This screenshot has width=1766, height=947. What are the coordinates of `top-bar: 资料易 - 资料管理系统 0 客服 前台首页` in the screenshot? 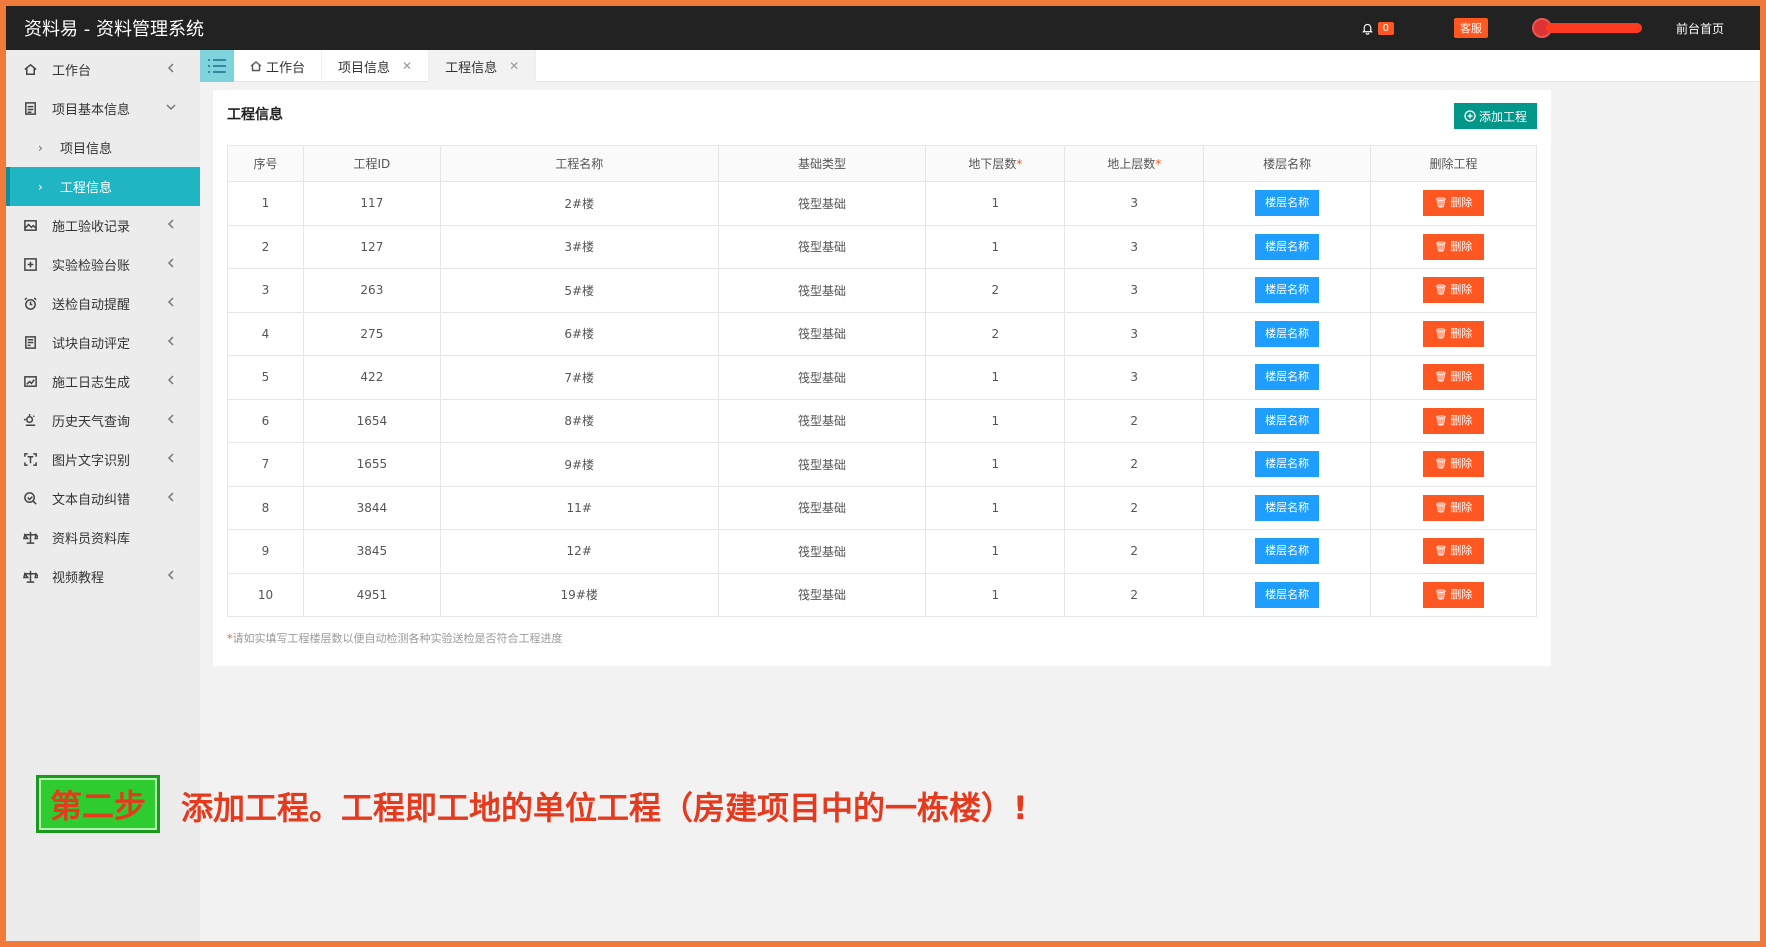 It's located at (883, 28).